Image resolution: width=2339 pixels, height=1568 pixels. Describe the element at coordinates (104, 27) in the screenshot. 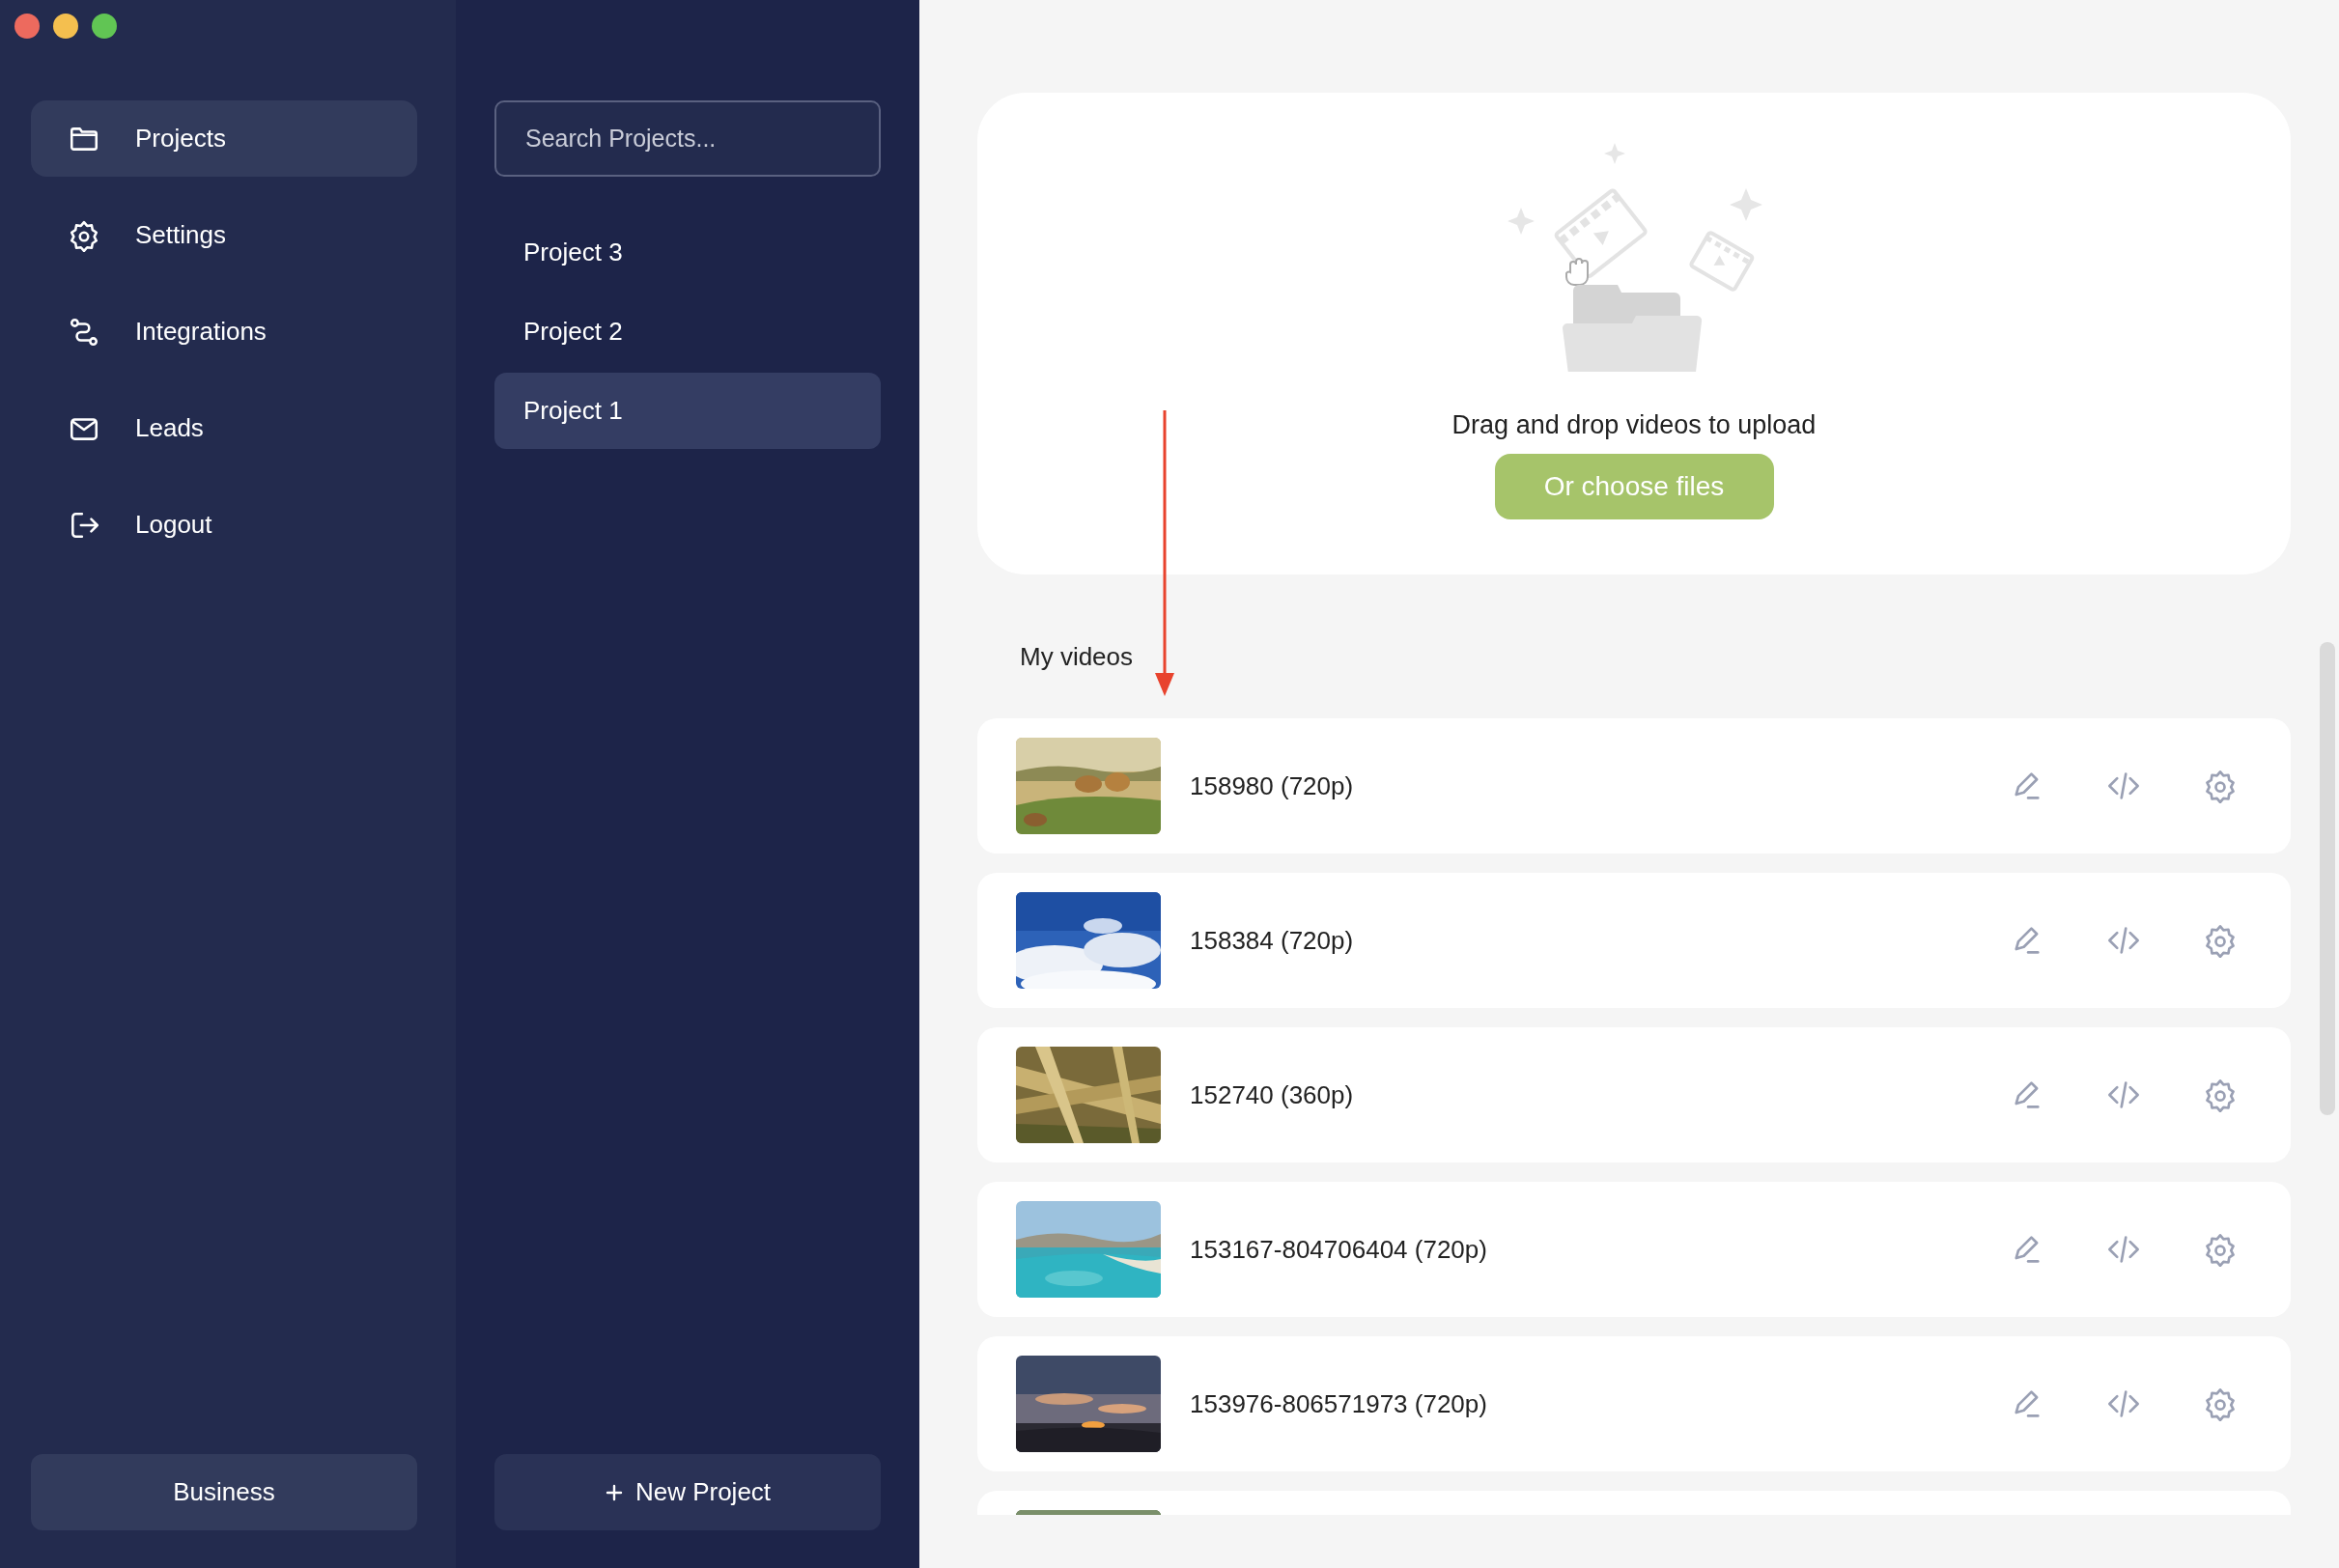

I see `zoom-window-button` at that location.